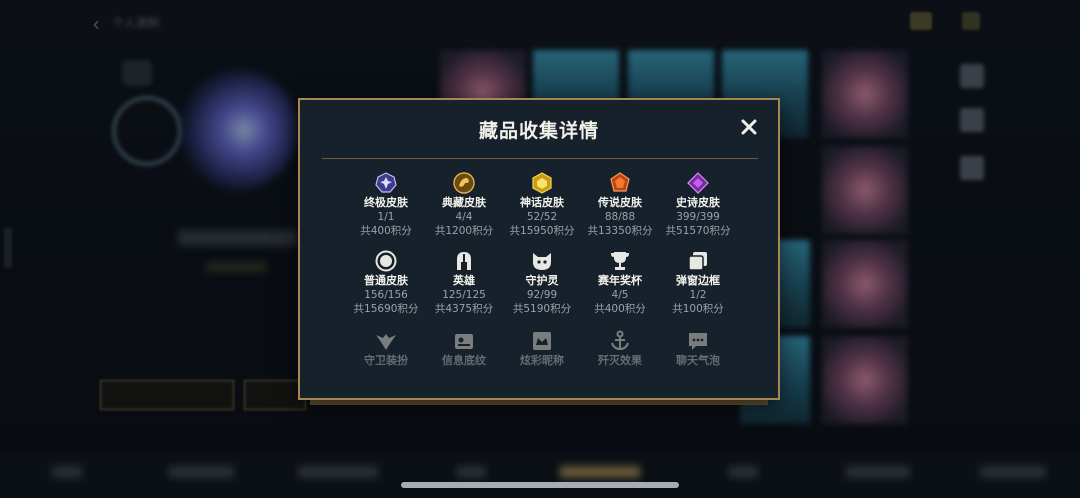 The image size is (1080, 498). I want to click on collection-item: 聊天气泡, so click(698, 349).